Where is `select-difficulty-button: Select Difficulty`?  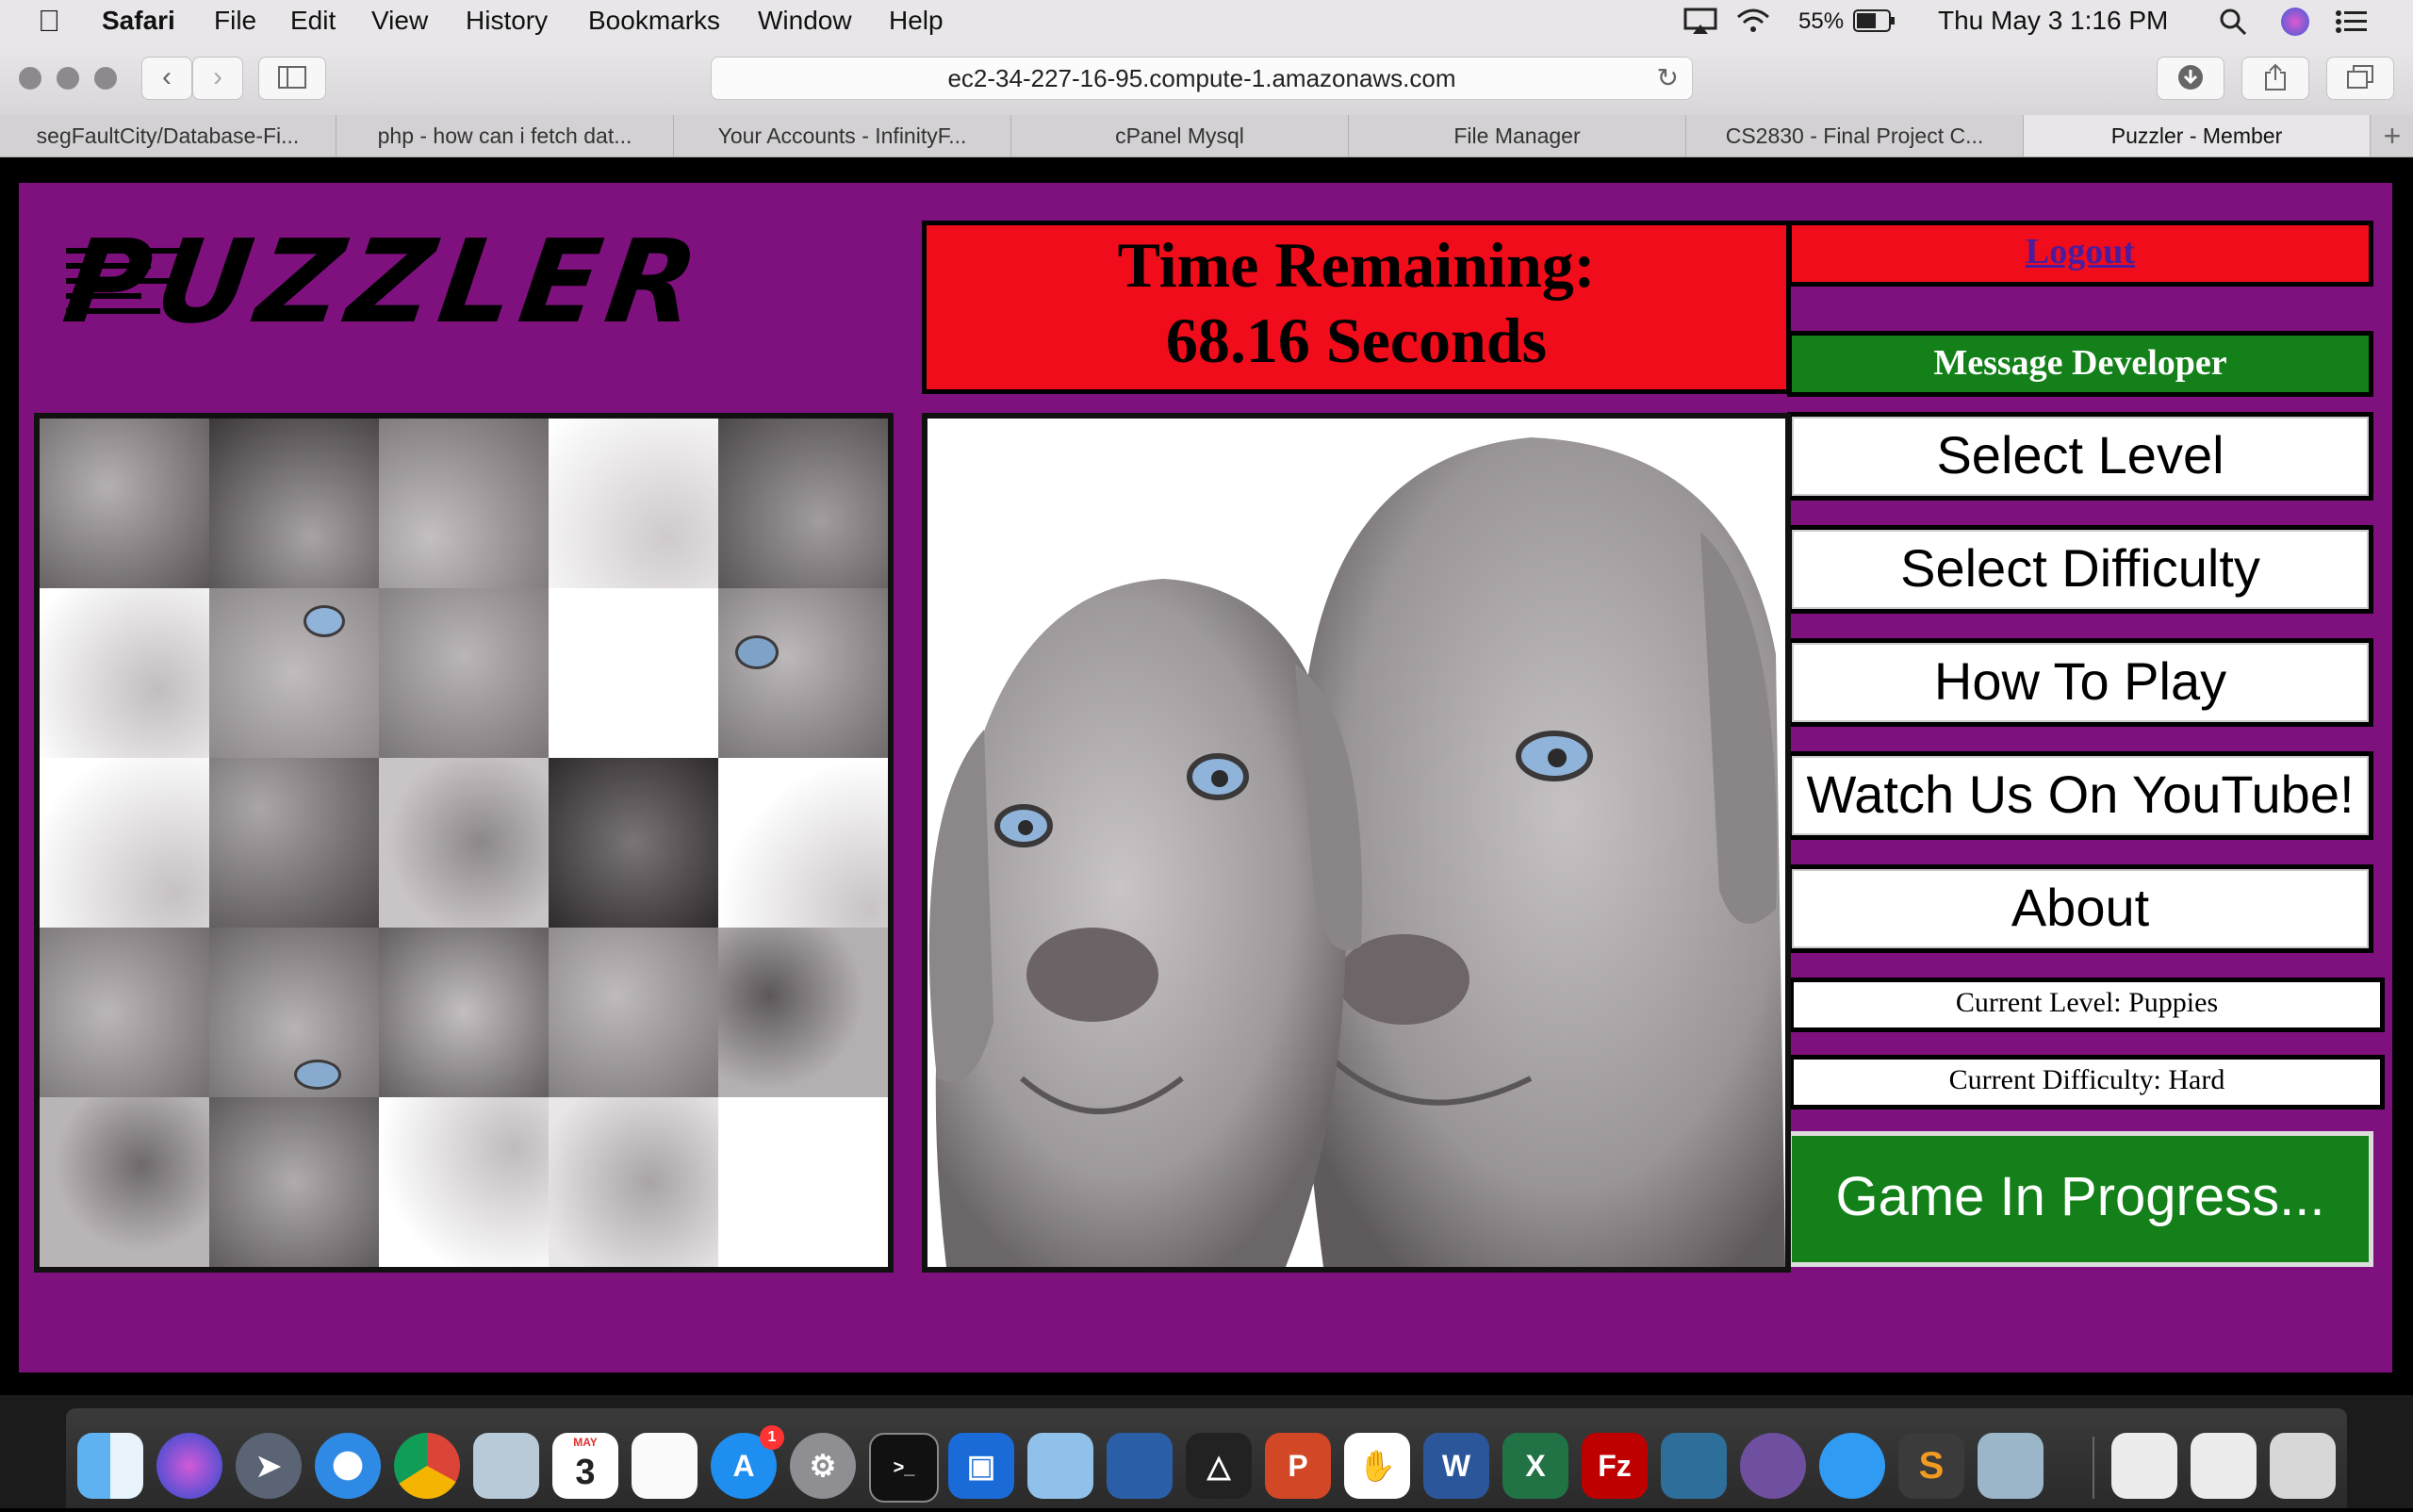 select-difficulty-button: Select Difficulty is located at coordinates (2080, 570).